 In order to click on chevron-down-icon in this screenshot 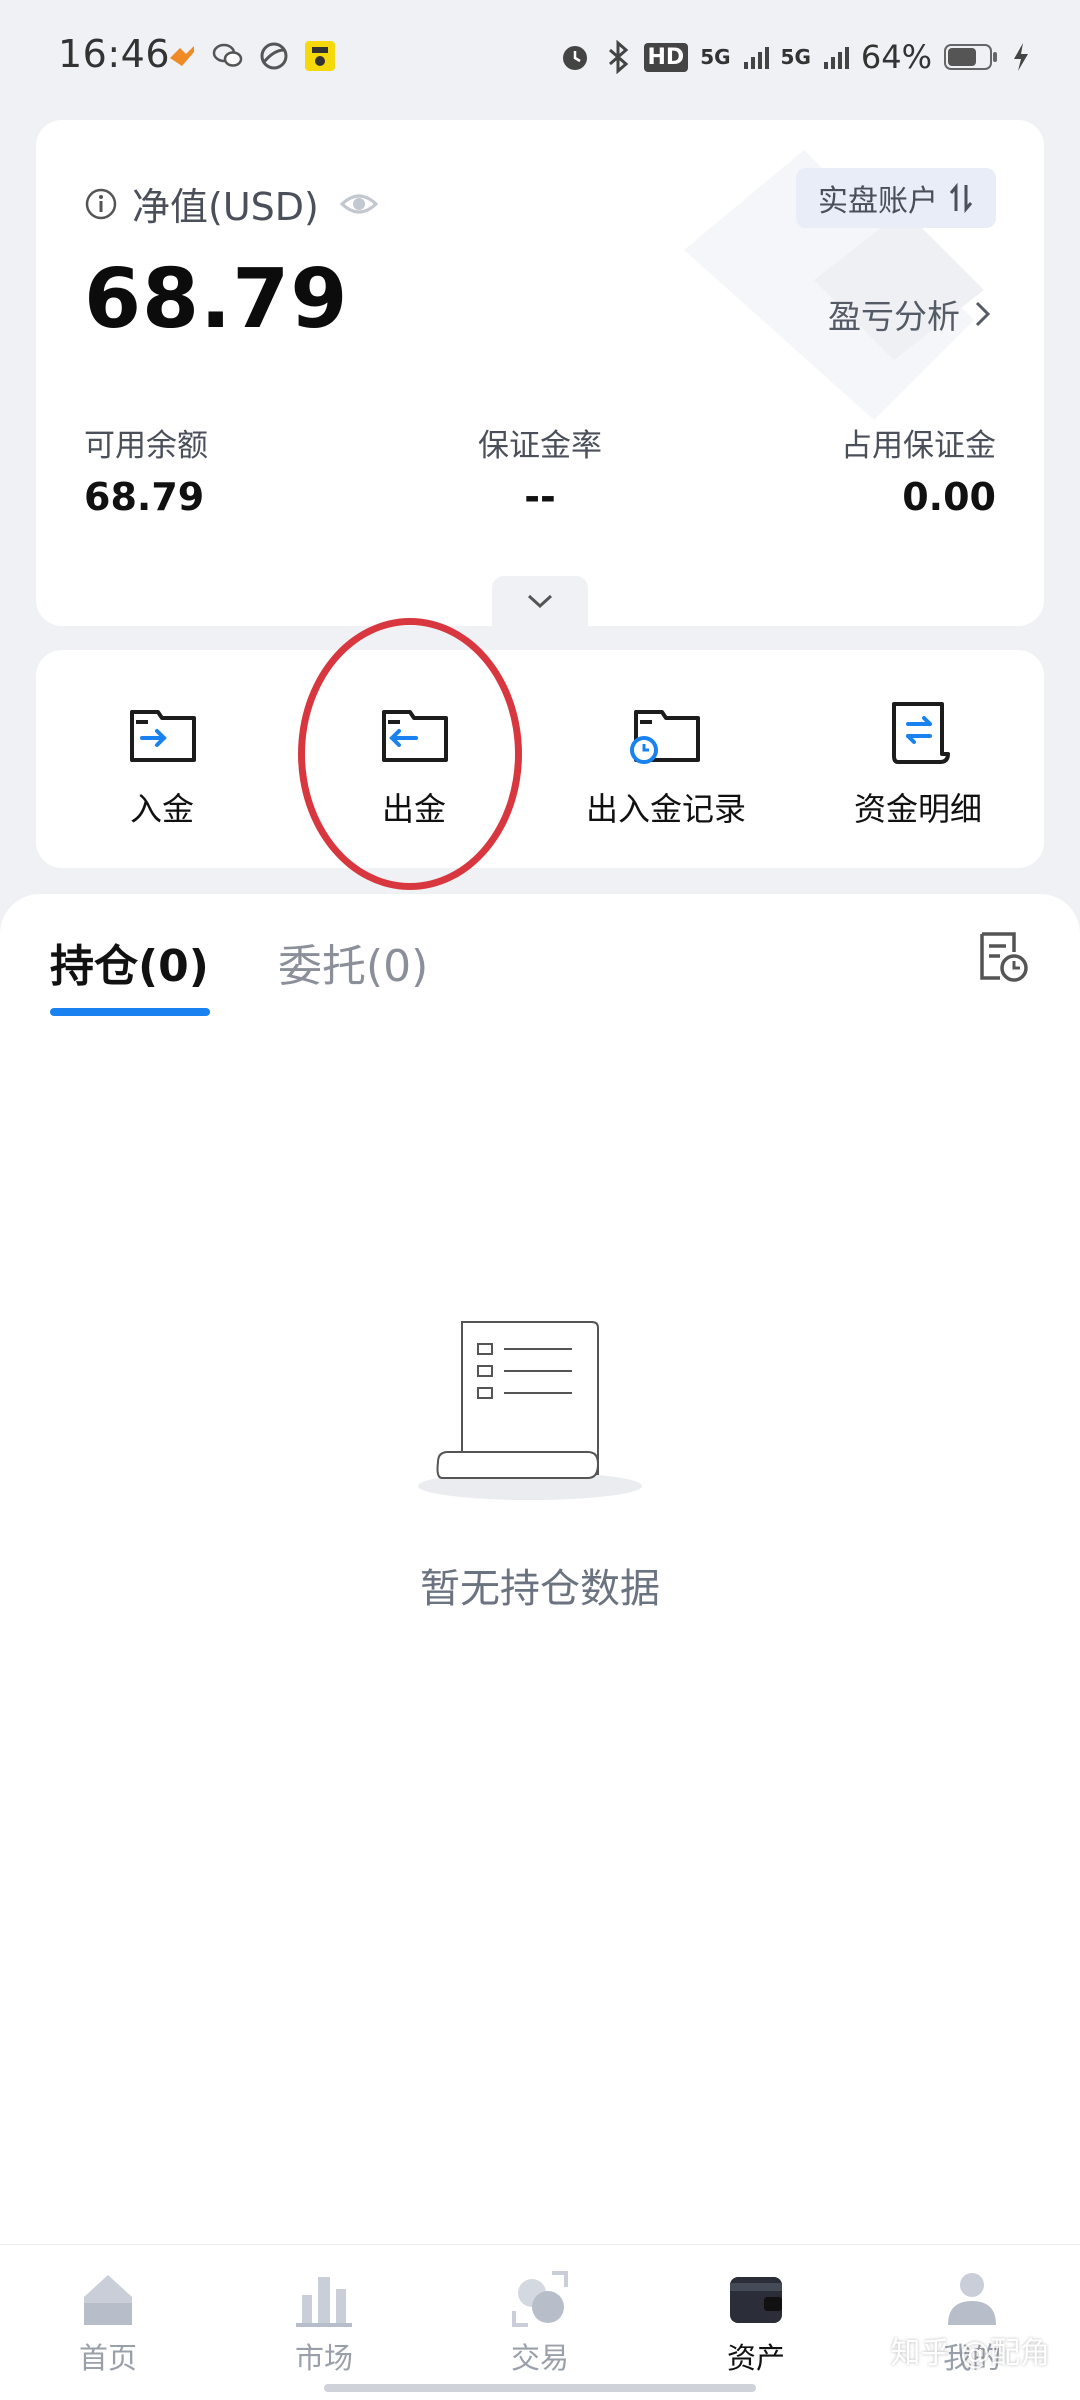, I will do `click(540, 601)`.